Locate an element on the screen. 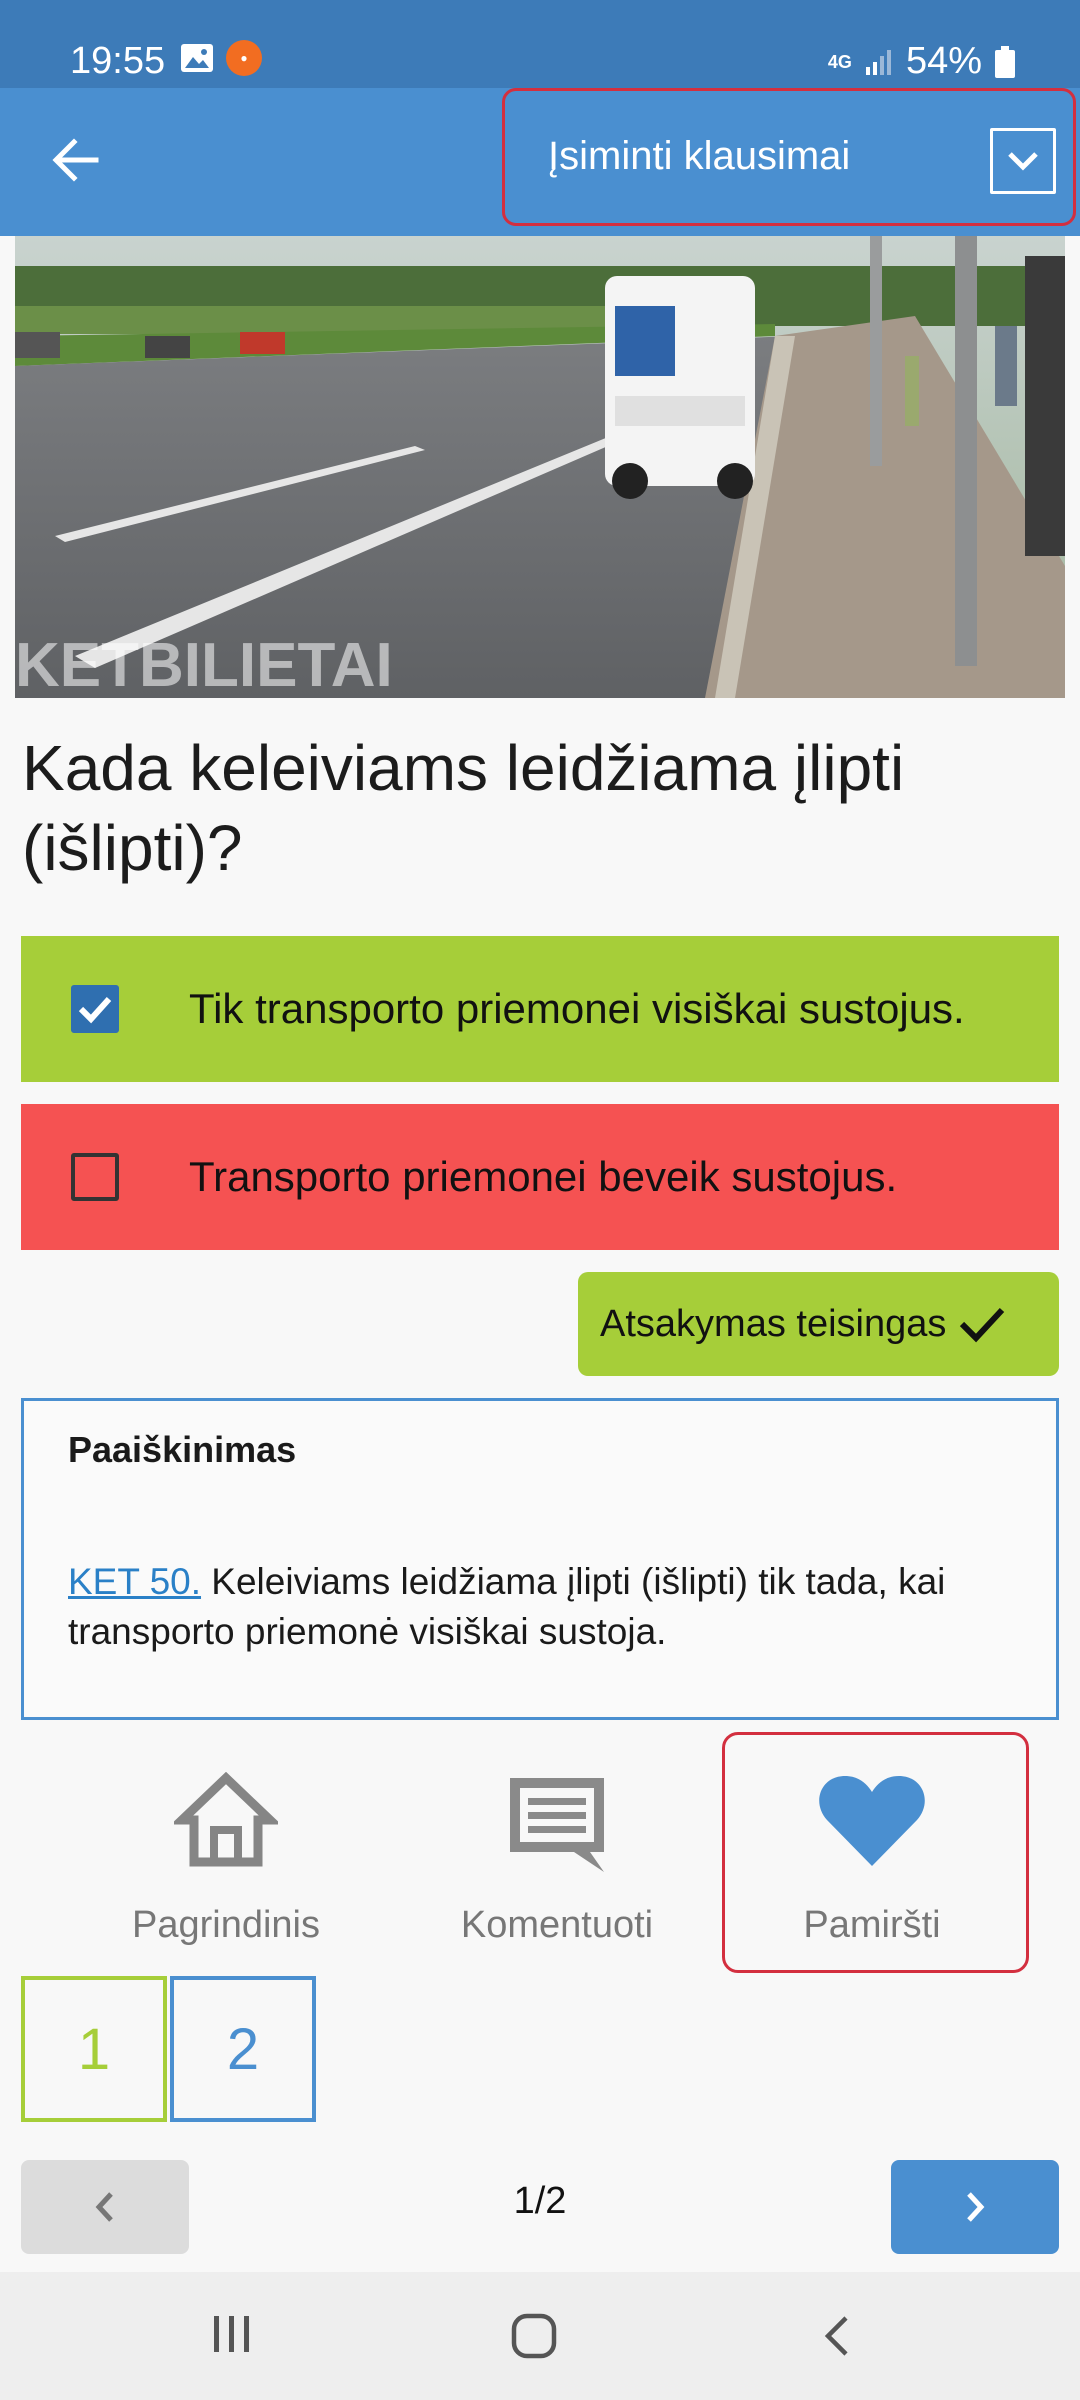 The width and height of the screenshot is (1080, 2400). next-button is located at coordinates (975, 2207).